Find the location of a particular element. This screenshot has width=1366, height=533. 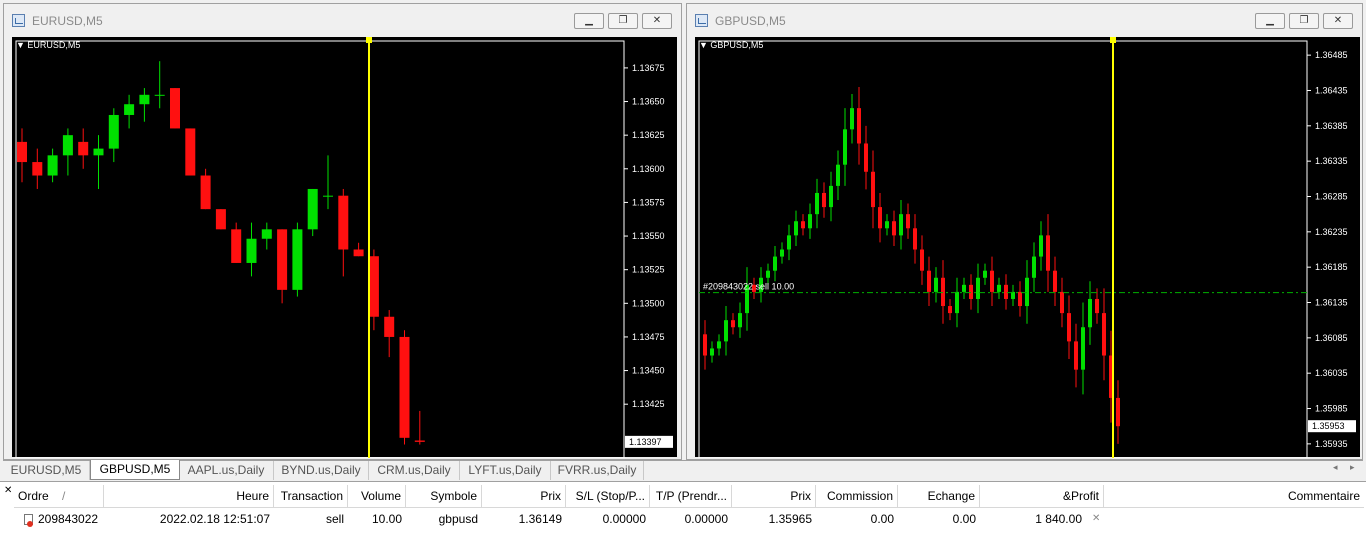

price-axis-label: 1.13525 is located at coordinates (648, 270).